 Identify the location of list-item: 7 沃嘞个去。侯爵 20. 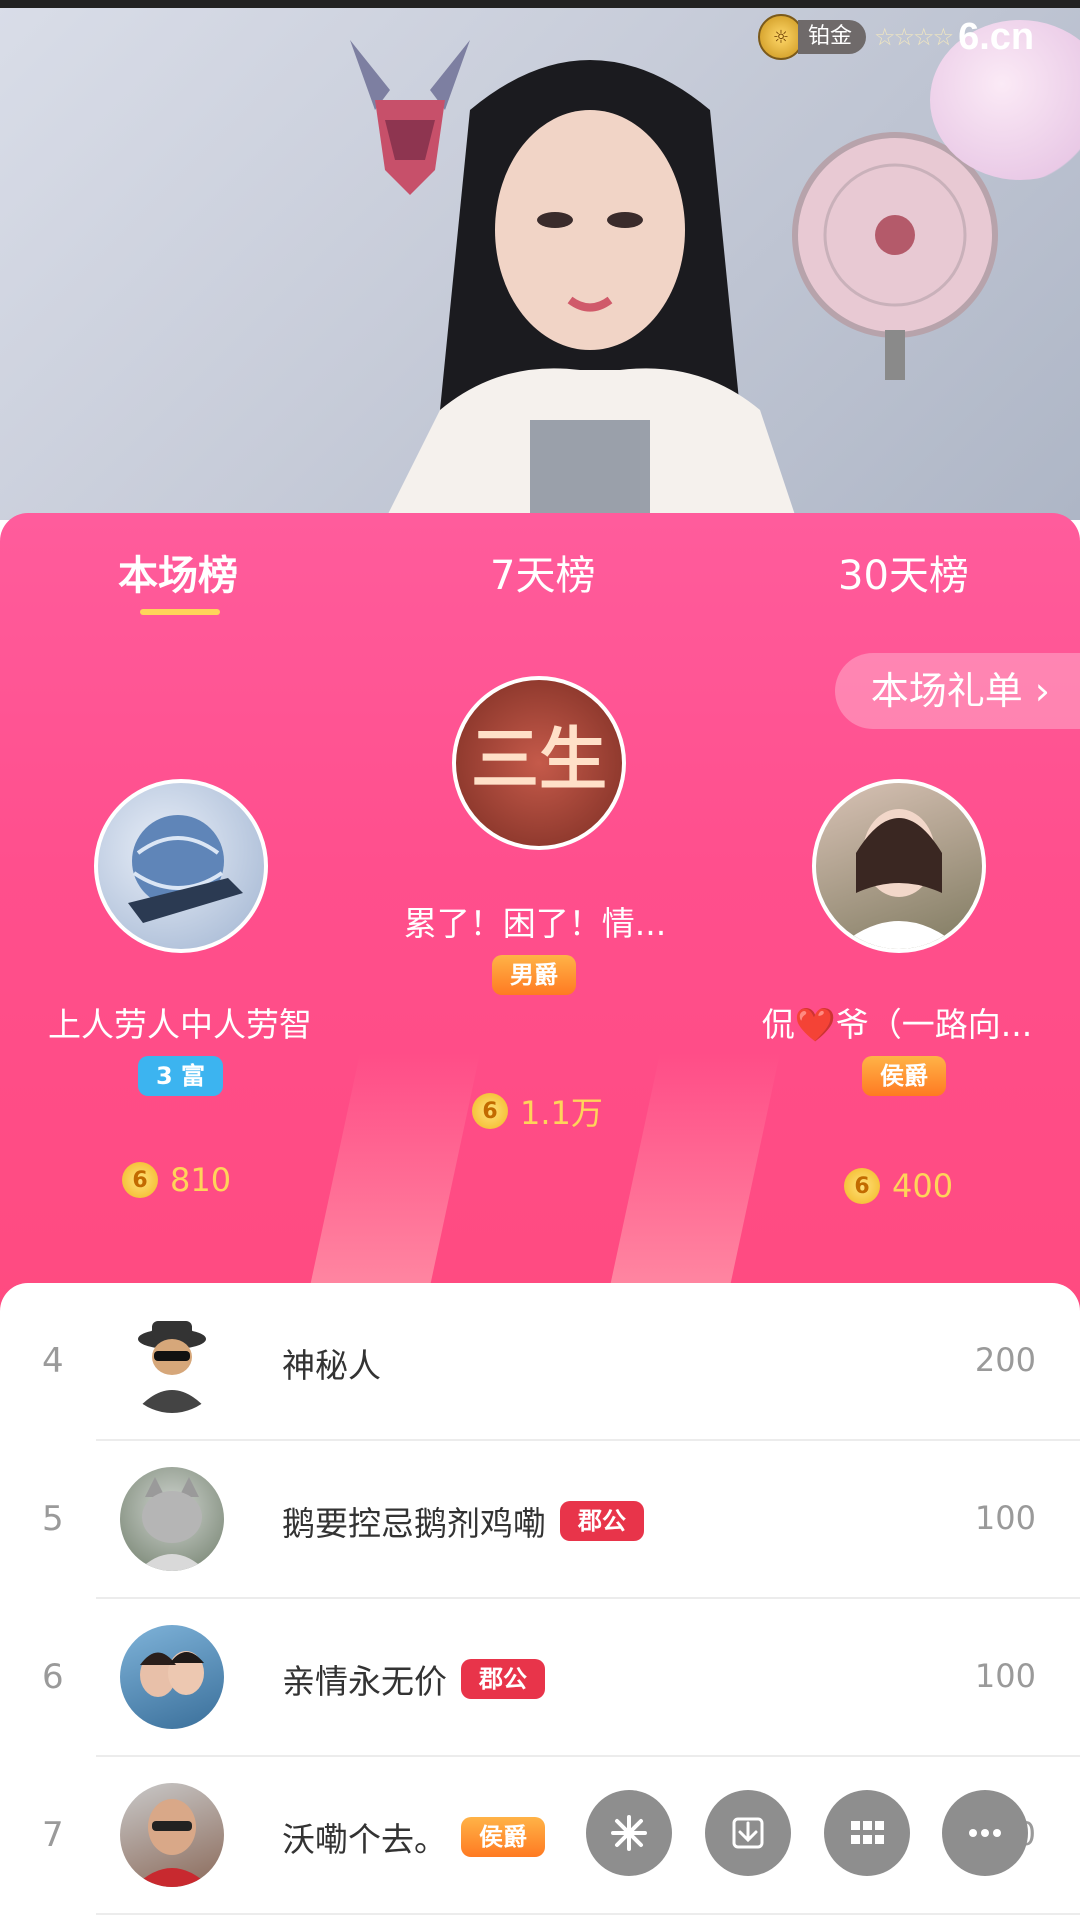
(540, 1836).